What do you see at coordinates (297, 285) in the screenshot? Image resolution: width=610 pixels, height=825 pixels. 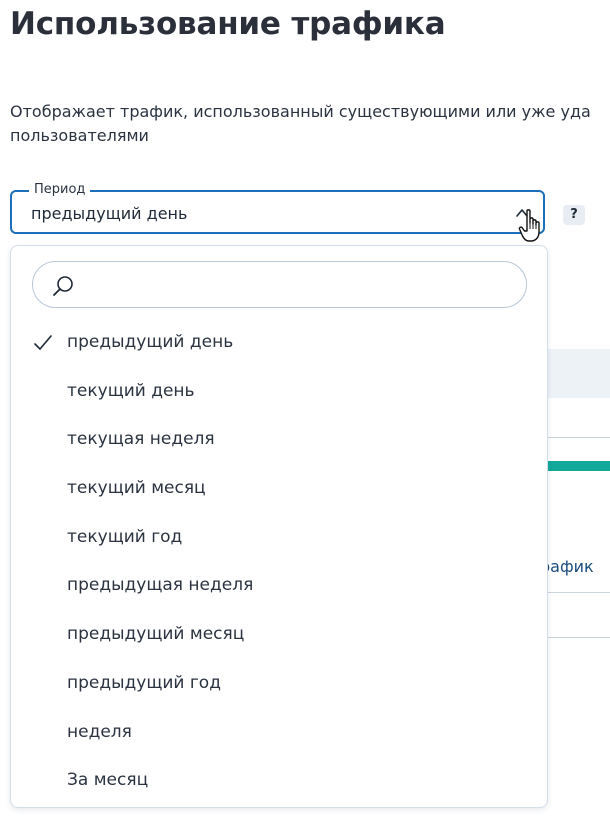 I see `search-input` at bounding box center [297, 285].